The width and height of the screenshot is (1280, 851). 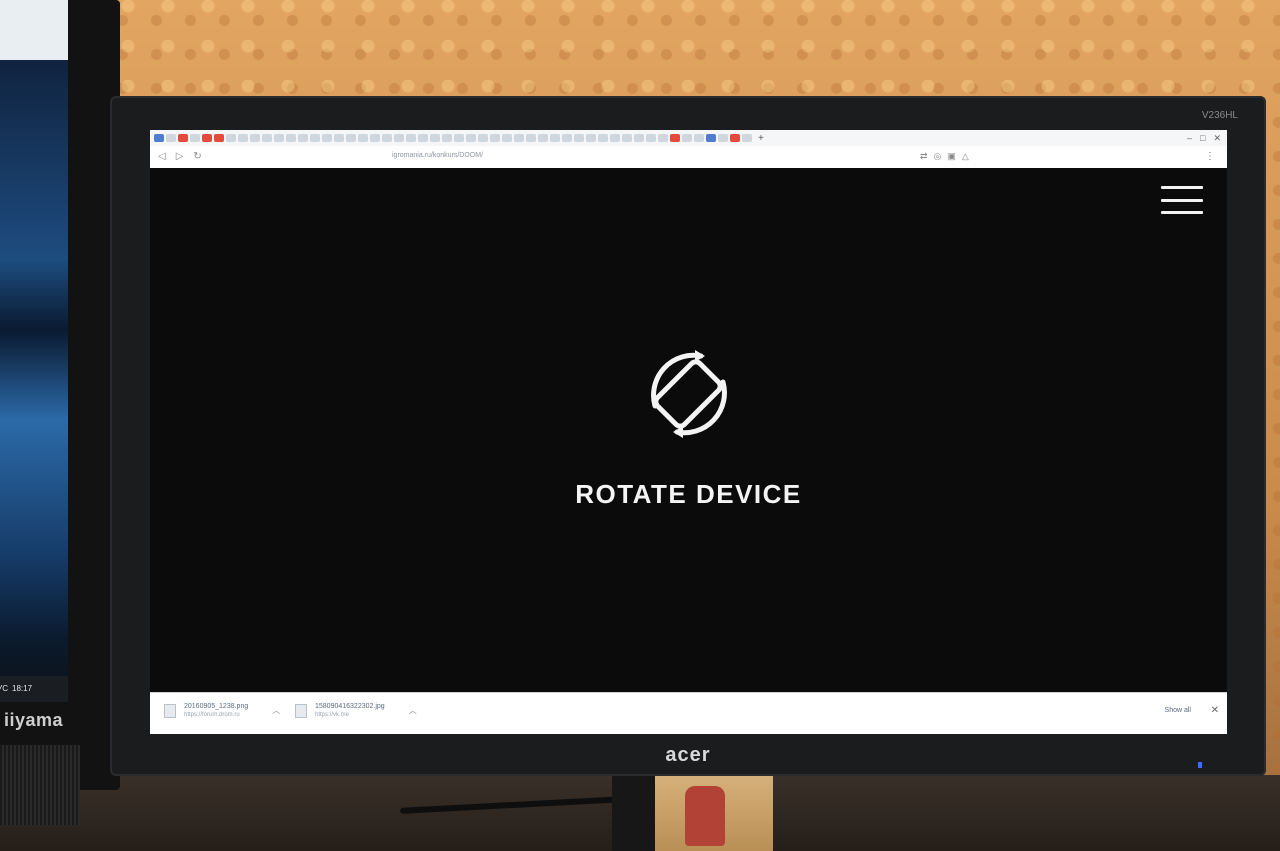 I want to click on forward-icon: ▷, so click(x=180, y=156).